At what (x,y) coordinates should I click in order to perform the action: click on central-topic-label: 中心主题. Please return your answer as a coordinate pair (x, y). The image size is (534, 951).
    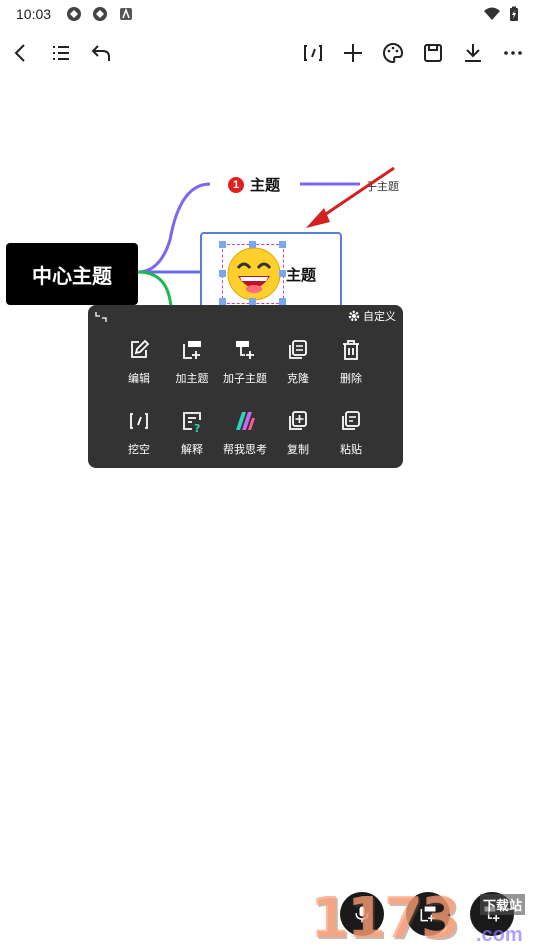
    Looking at the image, I should click on (72, 276).